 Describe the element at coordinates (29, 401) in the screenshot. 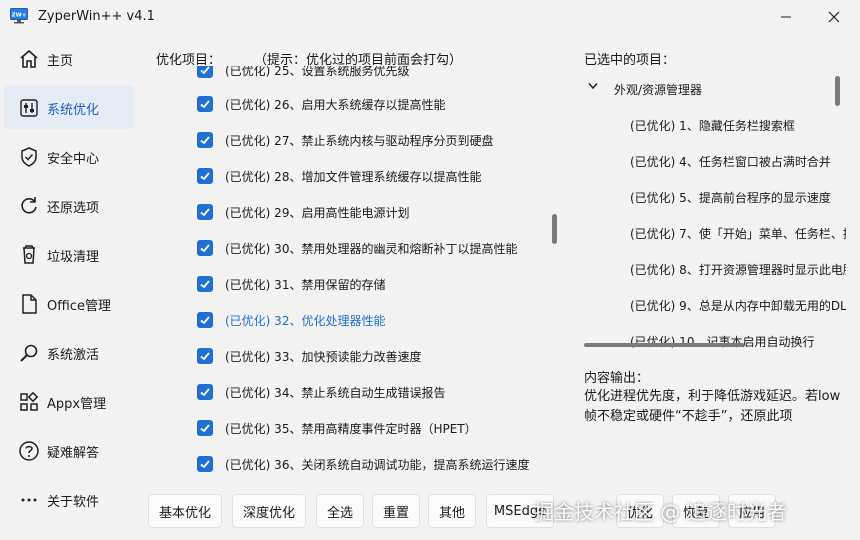

I see `apps-icon` at that location.